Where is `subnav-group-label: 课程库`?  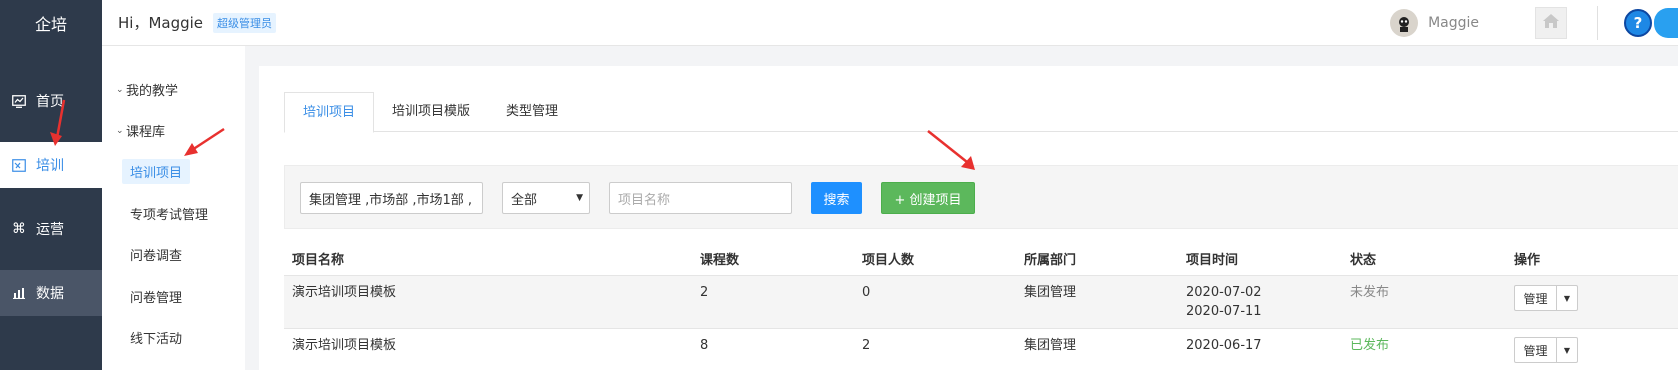
subnav-group-label: 课程库 is located at coordinates (146, 132).